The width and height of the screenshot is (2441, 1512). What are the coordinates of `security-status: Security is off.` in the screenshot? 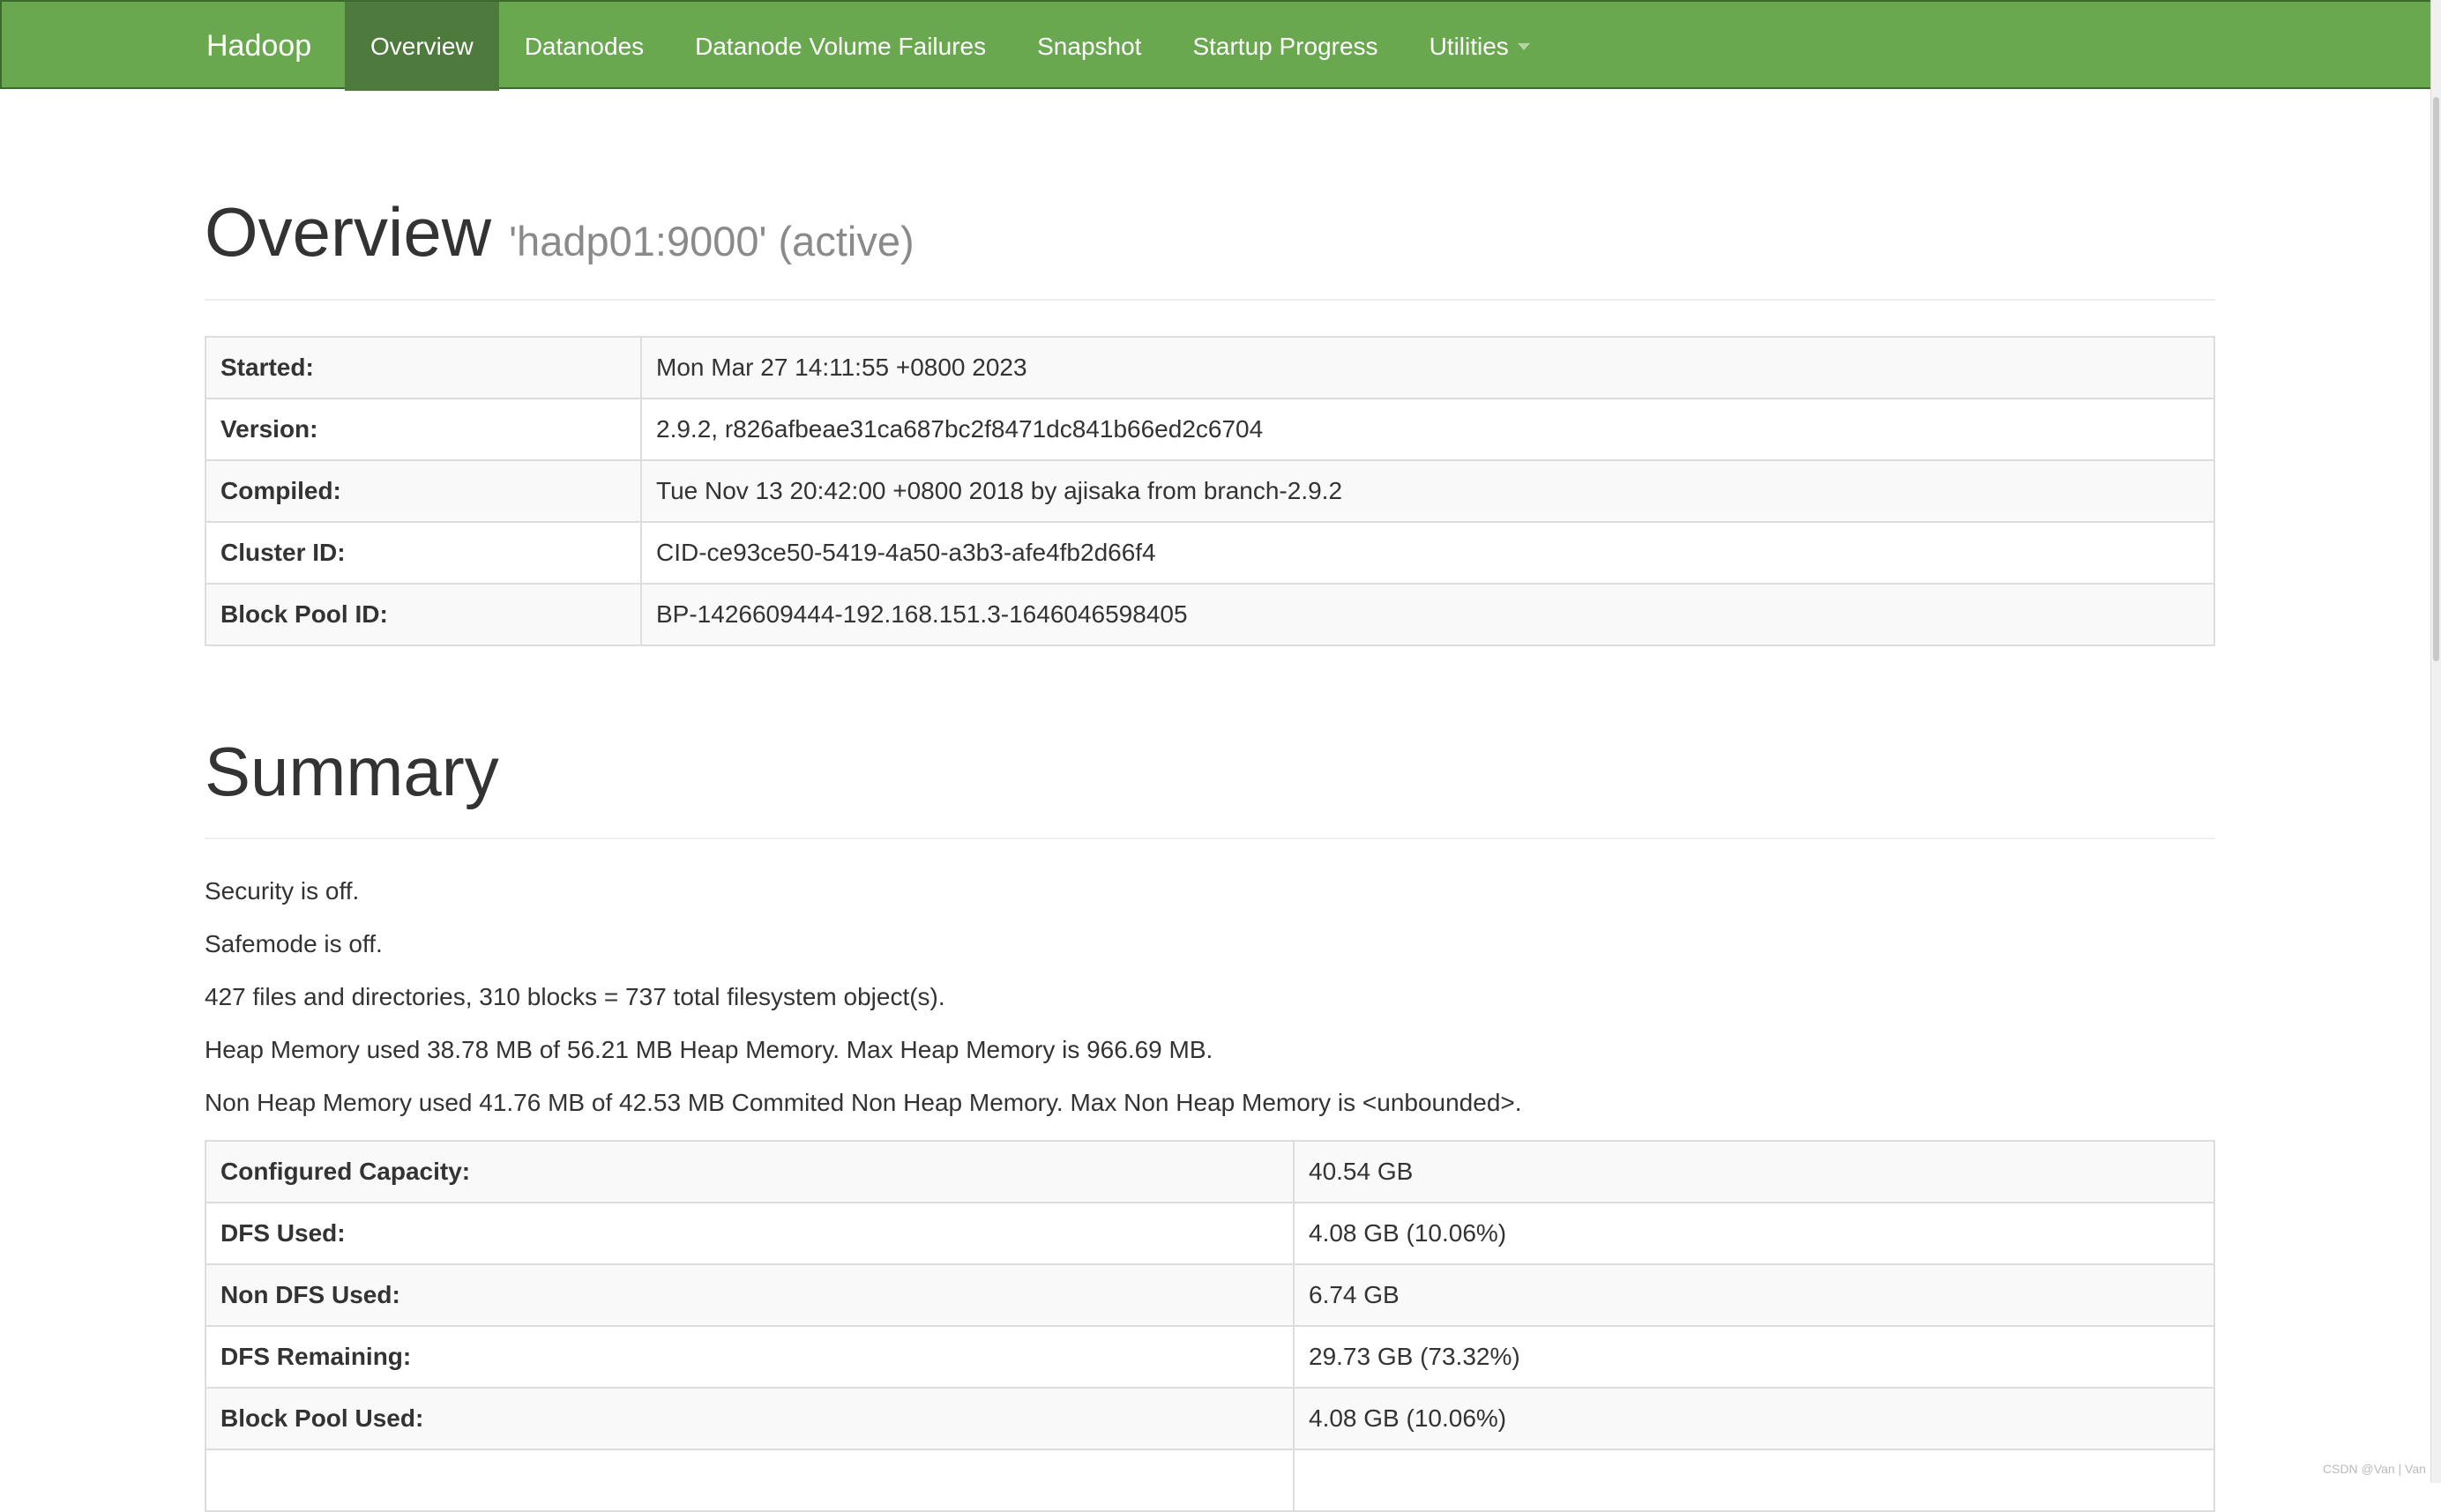 It's located at (282, 891).